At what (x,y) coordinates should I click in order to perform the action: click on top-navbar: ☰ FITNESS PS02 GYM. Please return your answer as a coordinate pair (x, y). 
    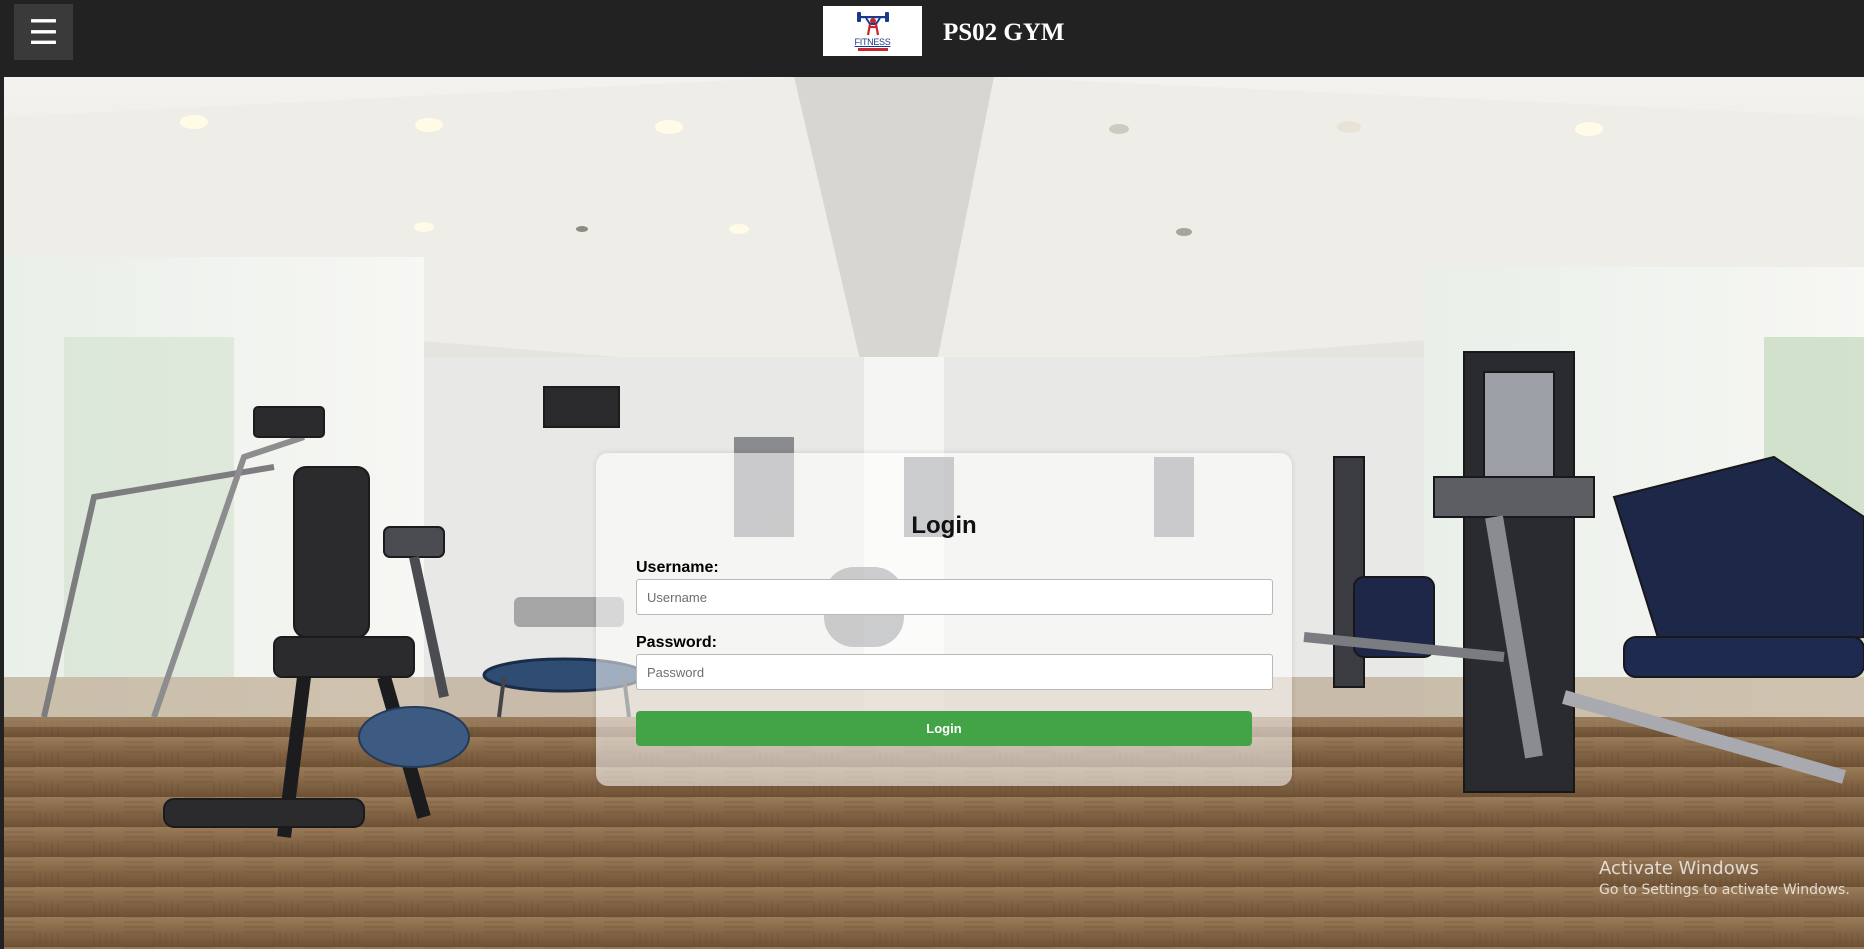
    Looking at the image, I should click on (932, 38).